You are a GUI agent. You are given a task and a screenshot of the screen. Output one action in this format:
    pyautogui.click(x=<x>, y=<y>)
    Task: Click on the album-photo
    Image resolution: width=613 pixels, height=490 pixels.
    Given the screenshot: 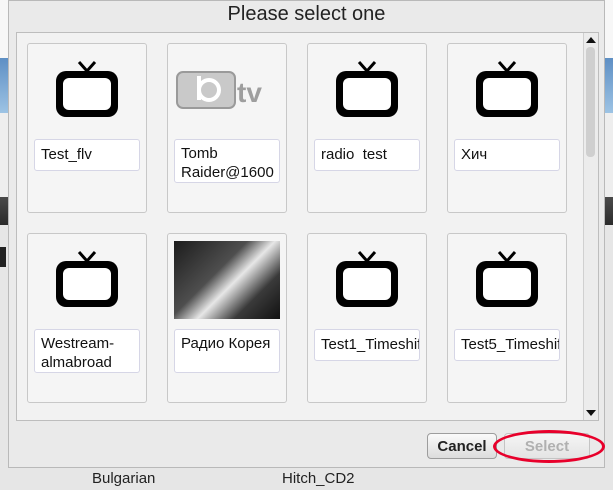 What is the action you would take?
    pyautogui.click(x=227, y=280)
    